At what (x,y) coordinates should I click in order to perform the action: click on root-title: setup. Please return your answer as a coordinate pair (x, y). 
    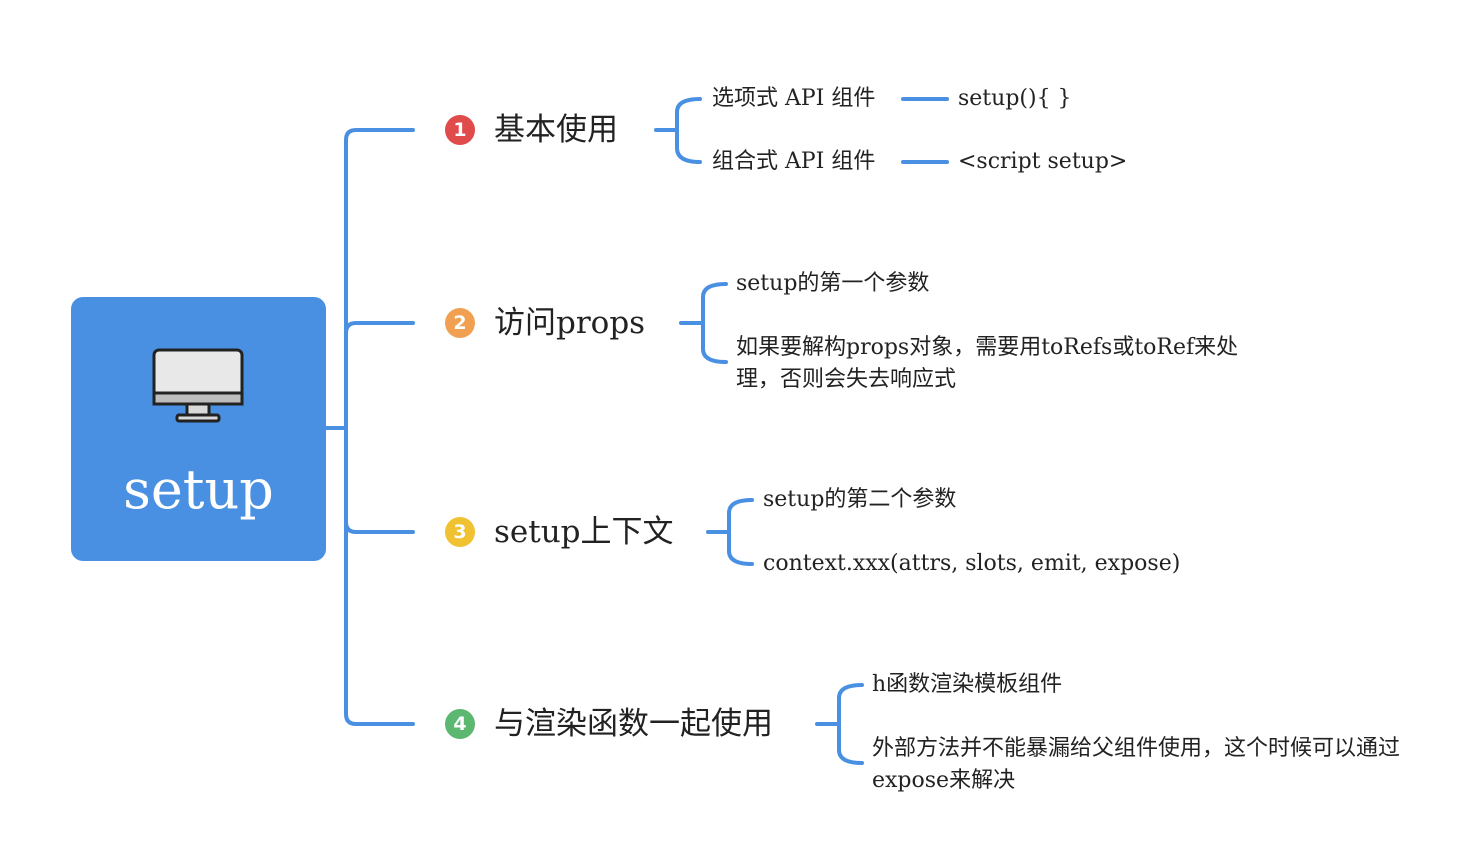
    Looking at the image, I should click on (198, 489).